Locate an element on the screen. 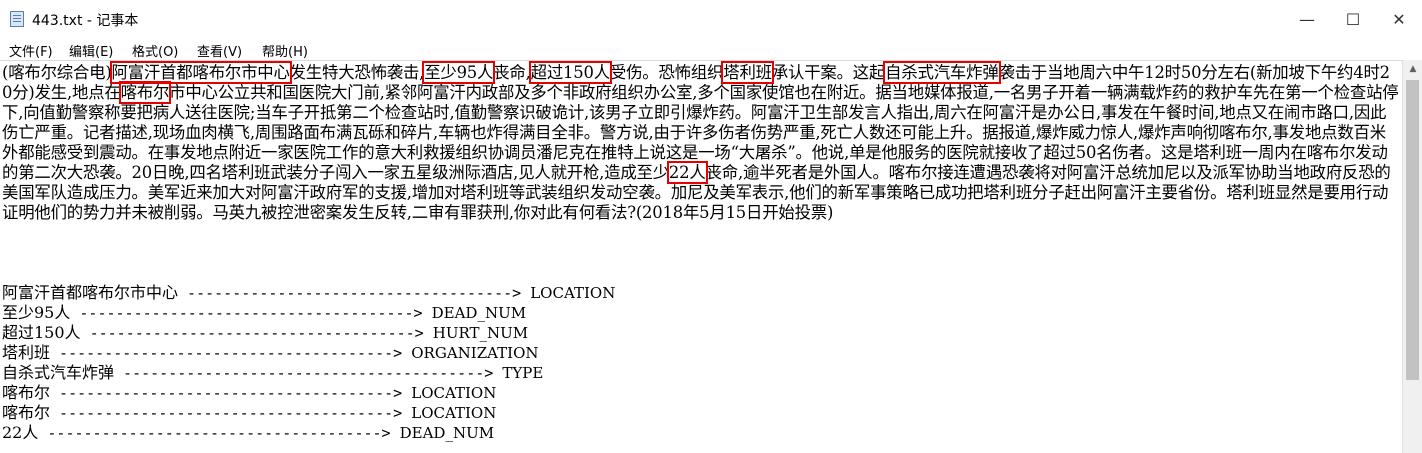 The image size is (1422, 453). close-button: ✕ is located at coordinates (1399, 19).